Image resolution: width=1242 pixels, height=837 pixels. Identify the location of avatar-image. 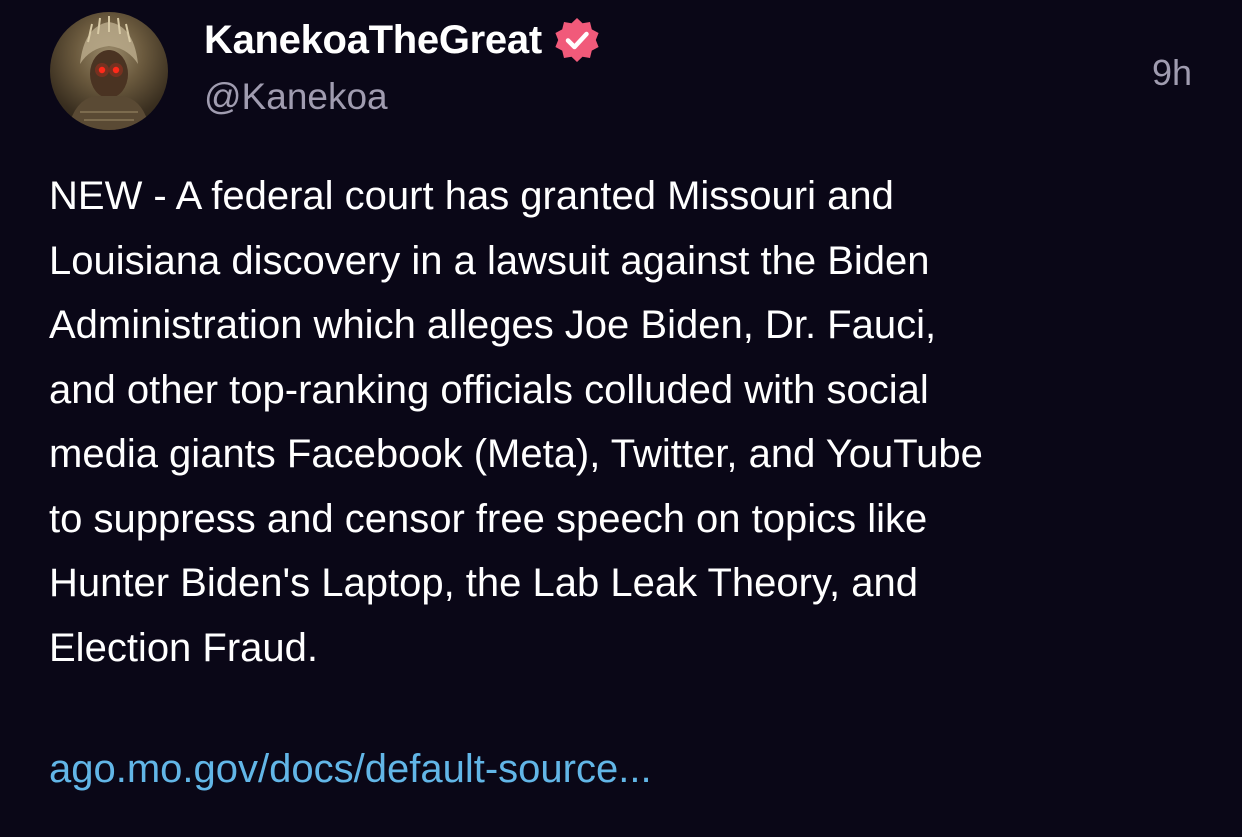
(109, 73).